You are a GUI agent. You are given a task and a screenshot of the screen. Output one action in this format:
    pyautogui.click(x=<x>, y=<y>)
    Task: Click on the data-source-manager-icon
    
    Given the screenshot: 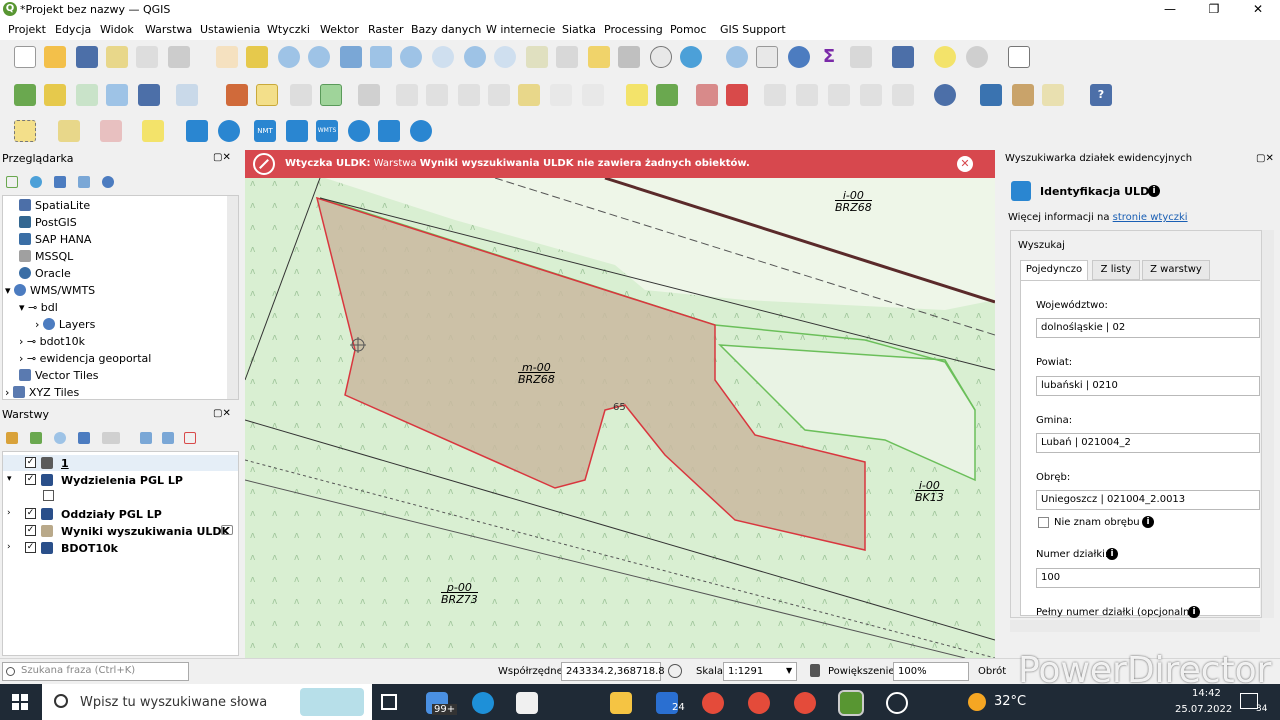 What is the action you would take?
    pyautogui.click(x=25, y=95)
    